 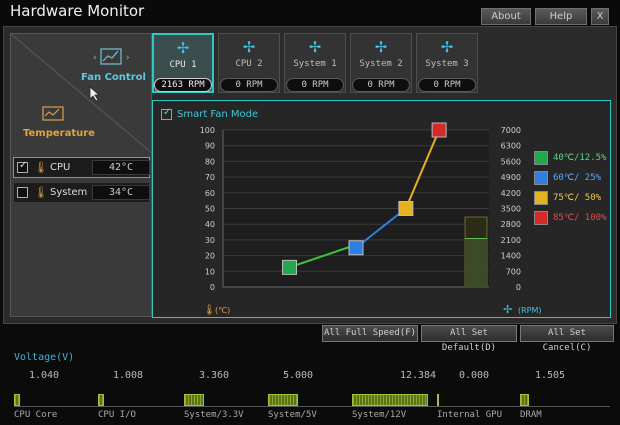 What do you see at coordinates (210, 146) in the screenshot?
I see `y-tick-label: 90` at bounding box center [210, 146].